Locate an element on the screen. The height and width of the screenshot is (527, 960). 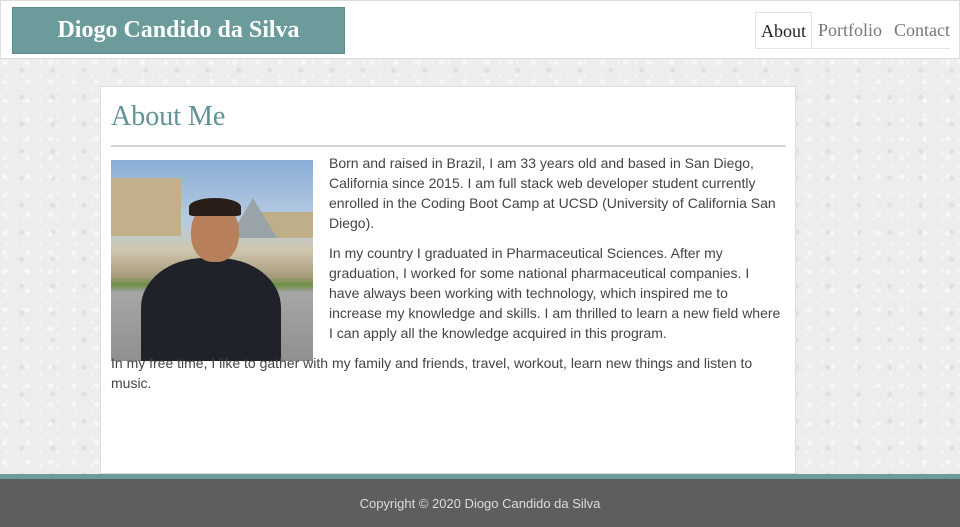
title-divider is located at coordinates (448, 146).